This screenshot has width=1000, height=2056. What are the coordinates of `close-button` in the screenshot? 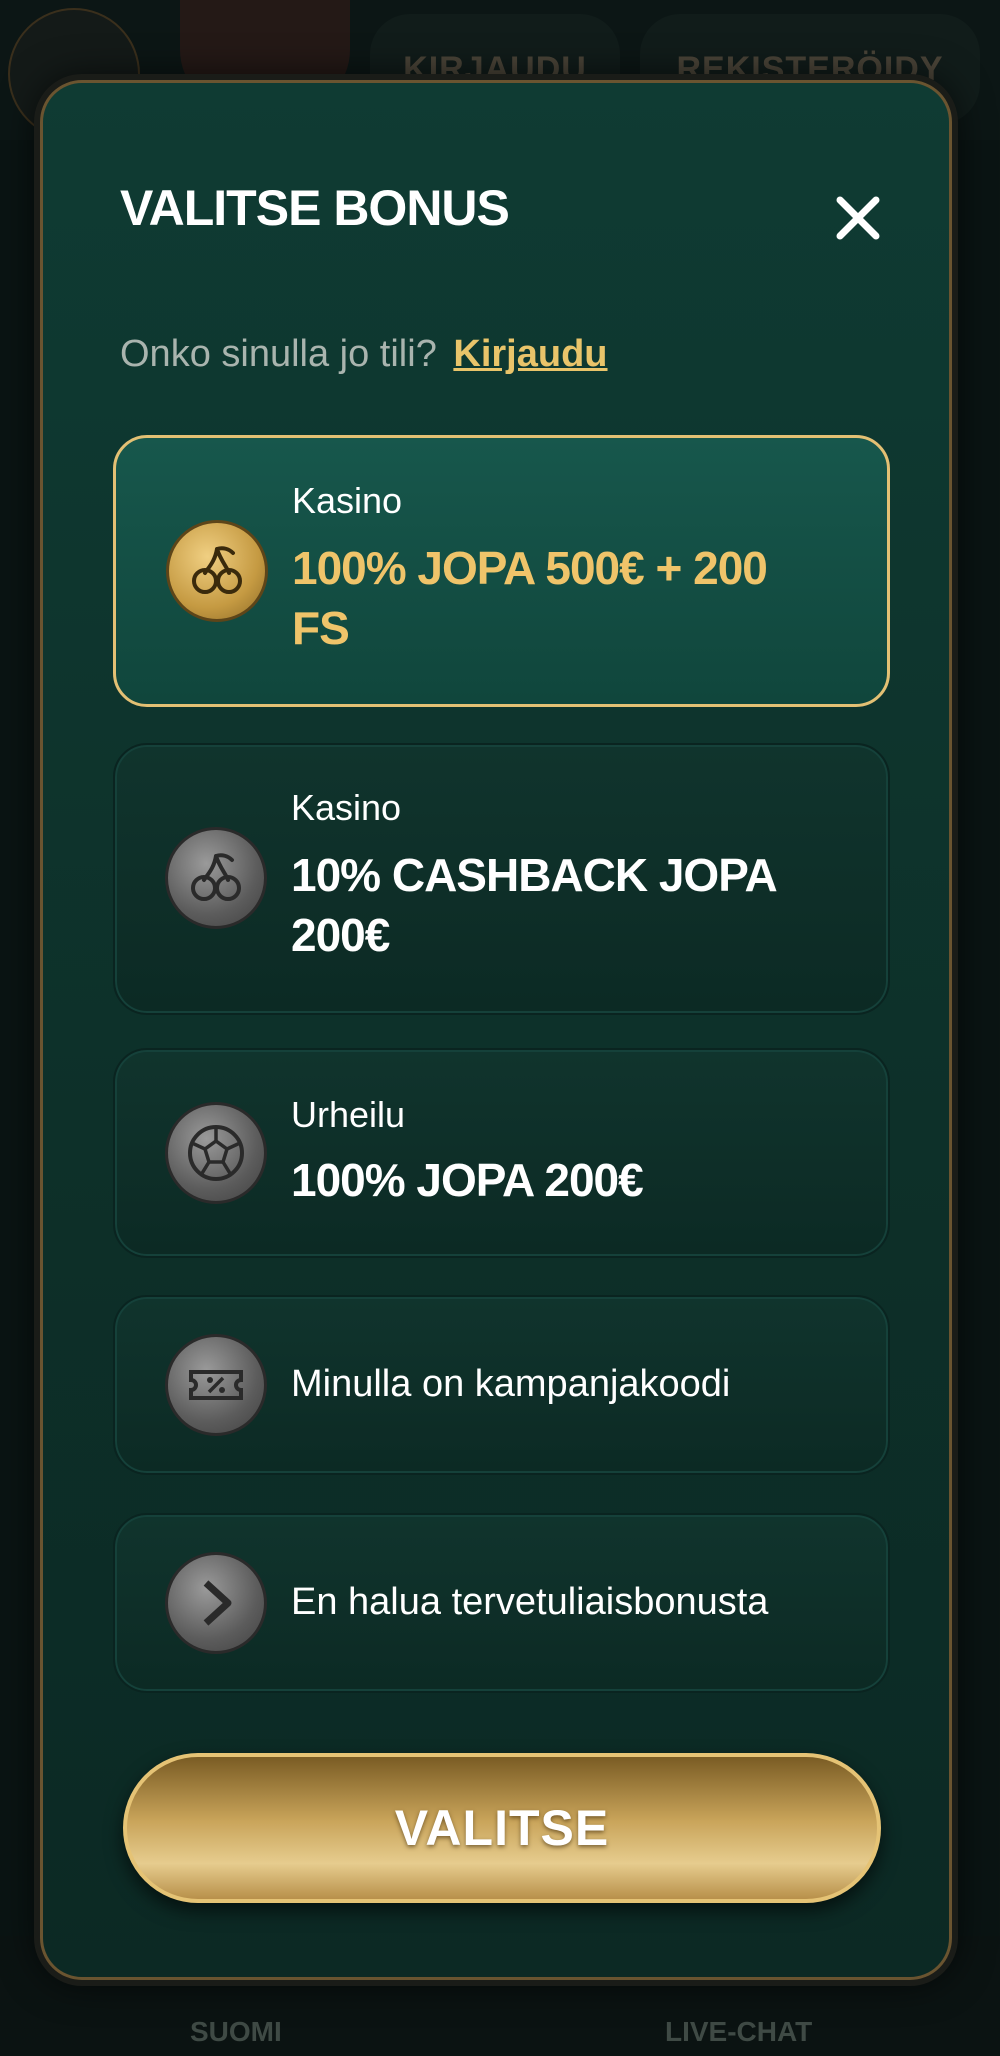 It's located at (858, 218).